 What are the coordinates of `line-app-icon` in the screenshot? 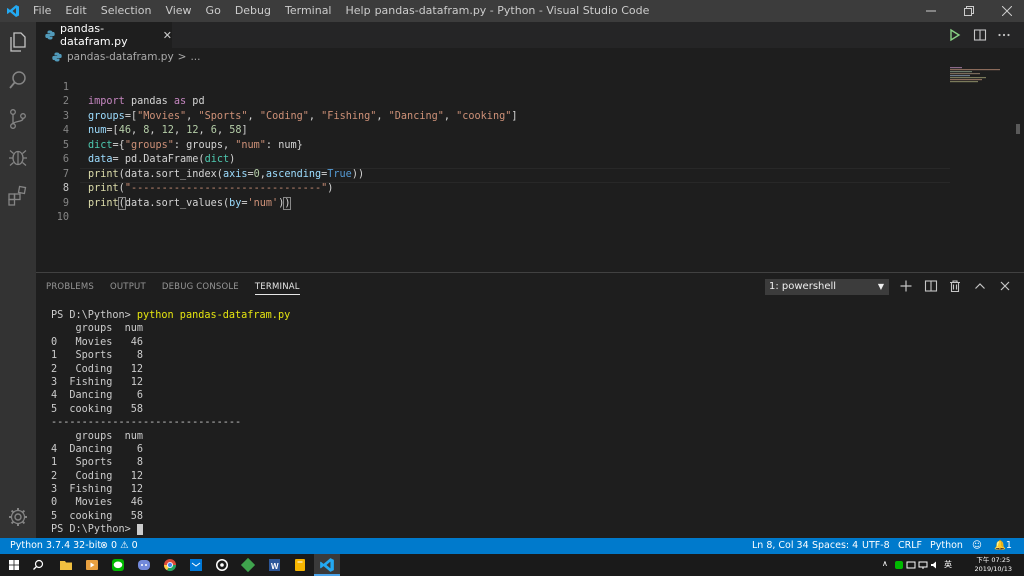 It's located at (118, 565).